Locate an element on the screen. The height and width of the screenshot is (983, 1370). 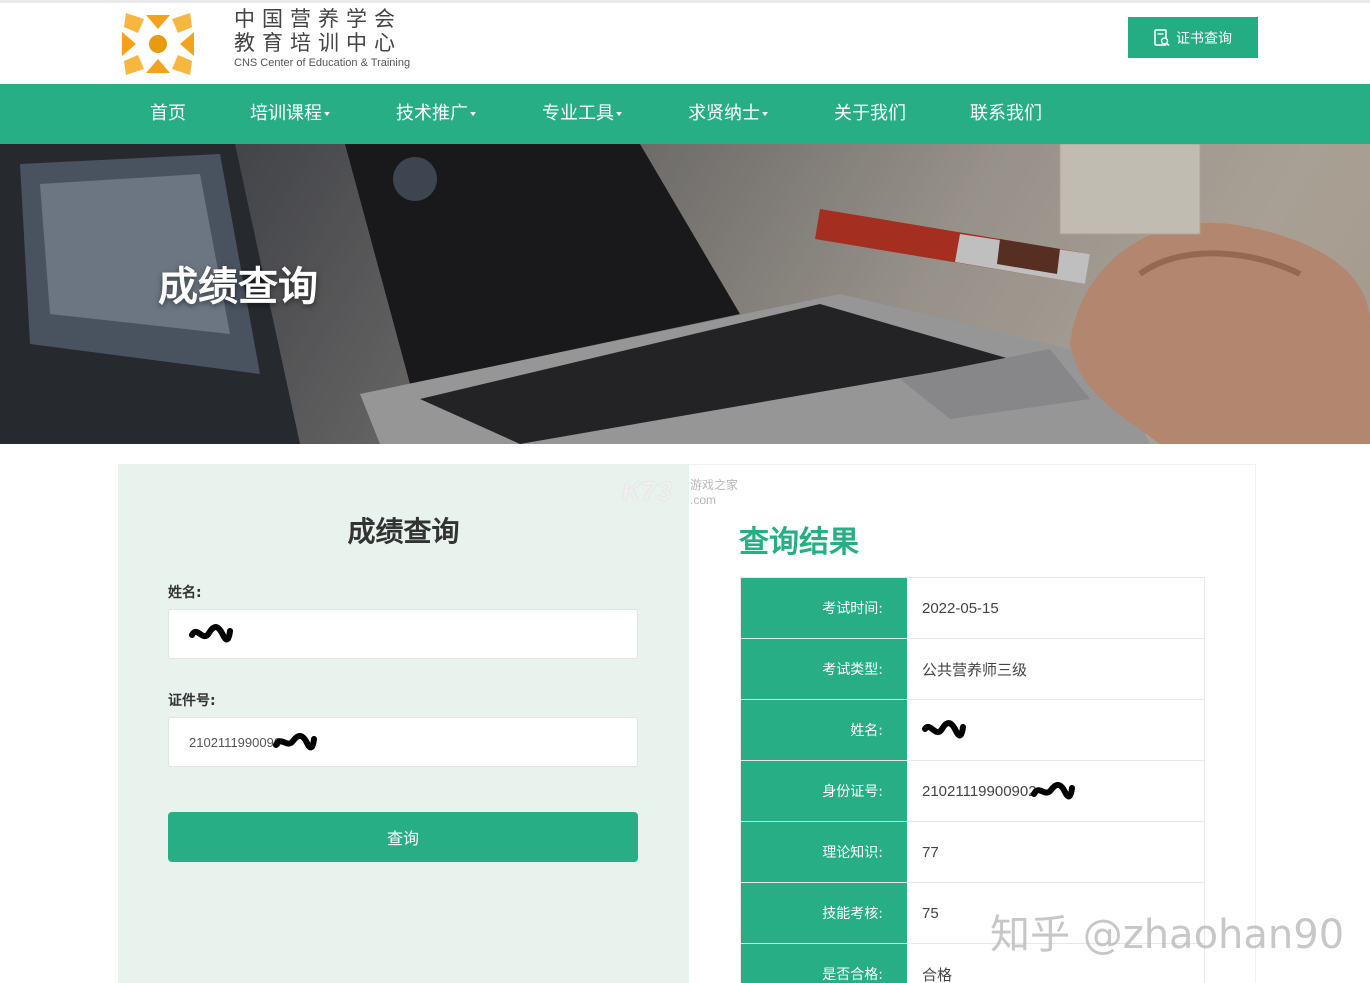
row-key: 姓名: is located at coordinates (824, 730).